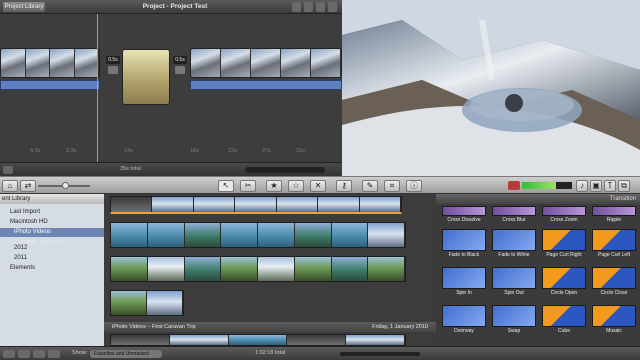  What do you see at coordinates (39, 354) in the screenshot?
I see `play-selection-button` at bounding box center [39, 354].